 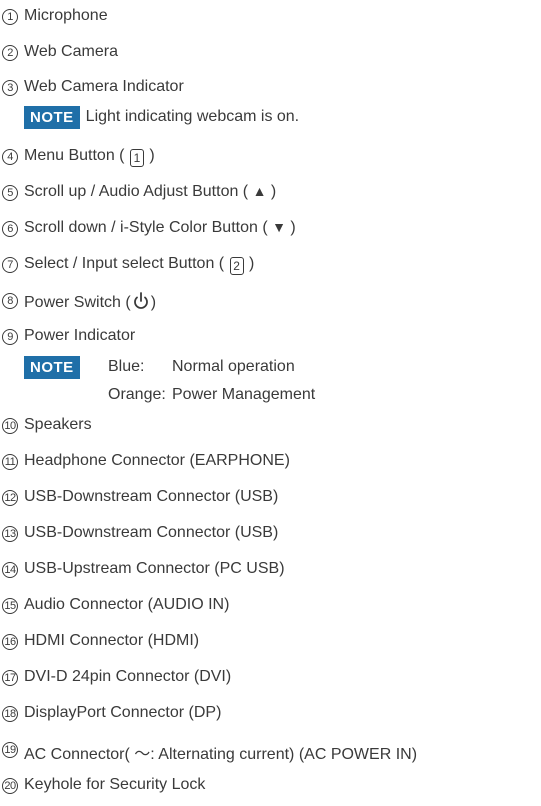 I want to click on item-label: Microphone, so click(x=66, y=15).